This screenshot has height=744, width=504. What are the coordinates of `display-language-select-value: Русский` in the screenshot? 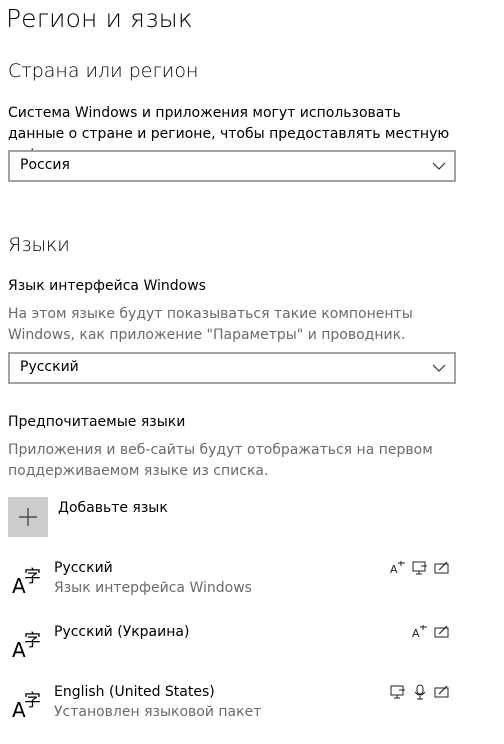 It's located at (49, 367).